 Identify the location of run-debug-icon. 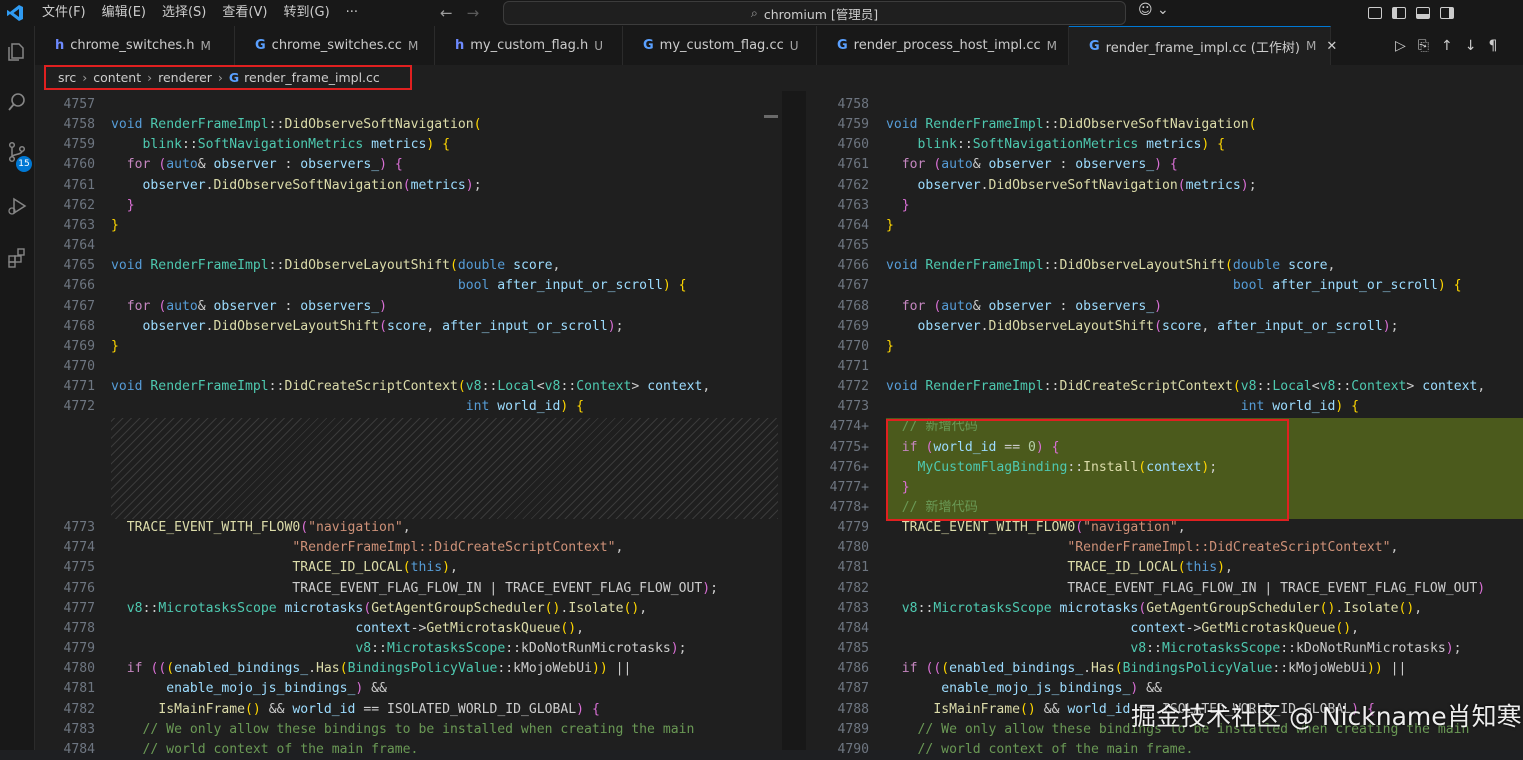
(17, 206).